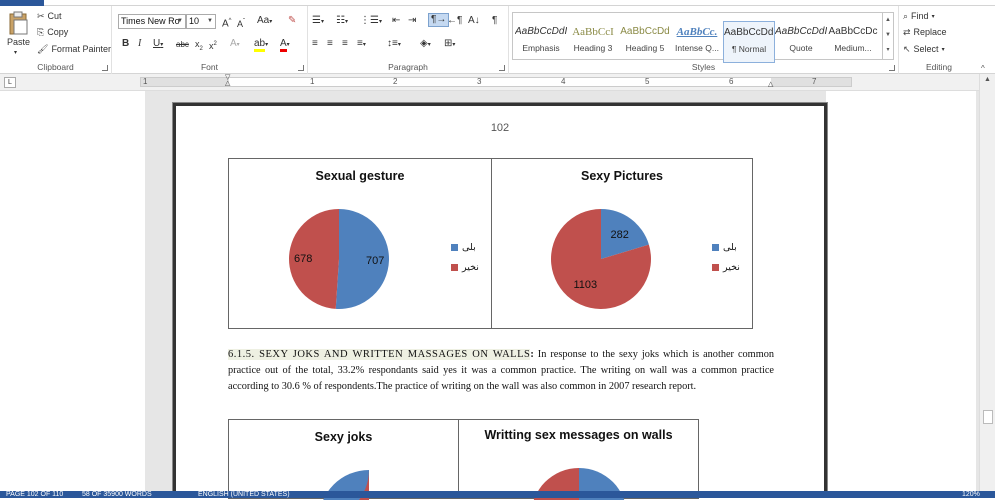 Image resolution: width=995 pixels, height=500 pixels. What do you see at coordinates (227, 80) in the screenshot?
I see `indent-marker-icon: ▽ △` at bounding box center [227, 80].